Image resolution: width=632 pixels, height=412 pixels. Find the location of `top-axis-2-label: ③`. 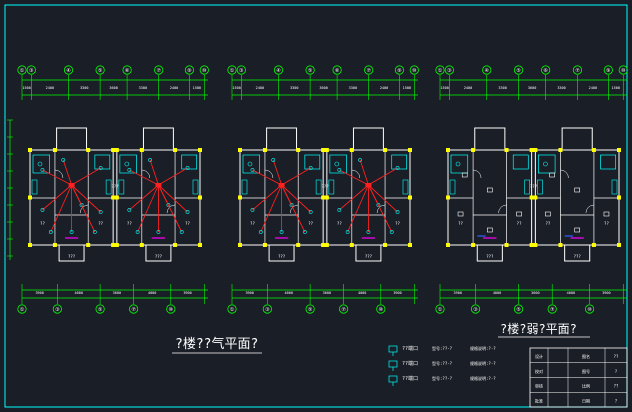

top-axis-2-label: ③ is located at coordinates (241, 71).